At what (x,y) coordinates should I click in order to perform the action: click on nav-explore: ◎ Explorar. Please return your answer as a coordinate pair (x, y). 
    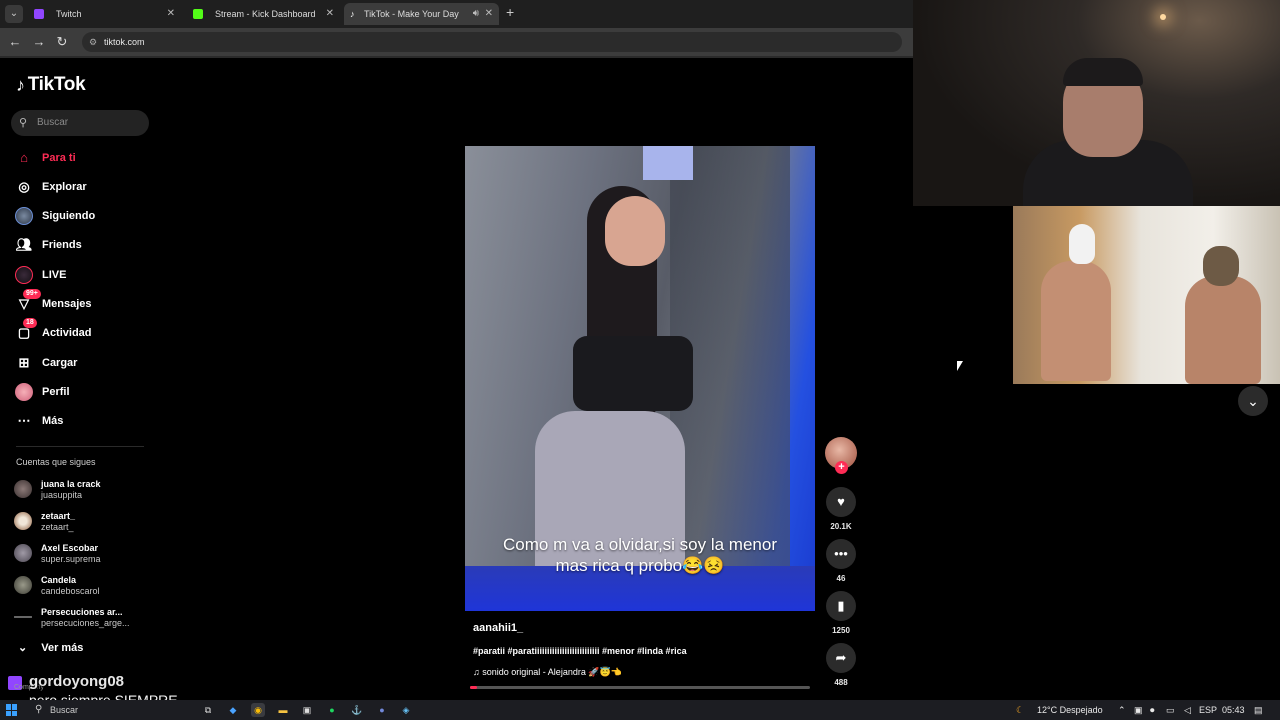
    Looking at the image, I should click on (50, 187).